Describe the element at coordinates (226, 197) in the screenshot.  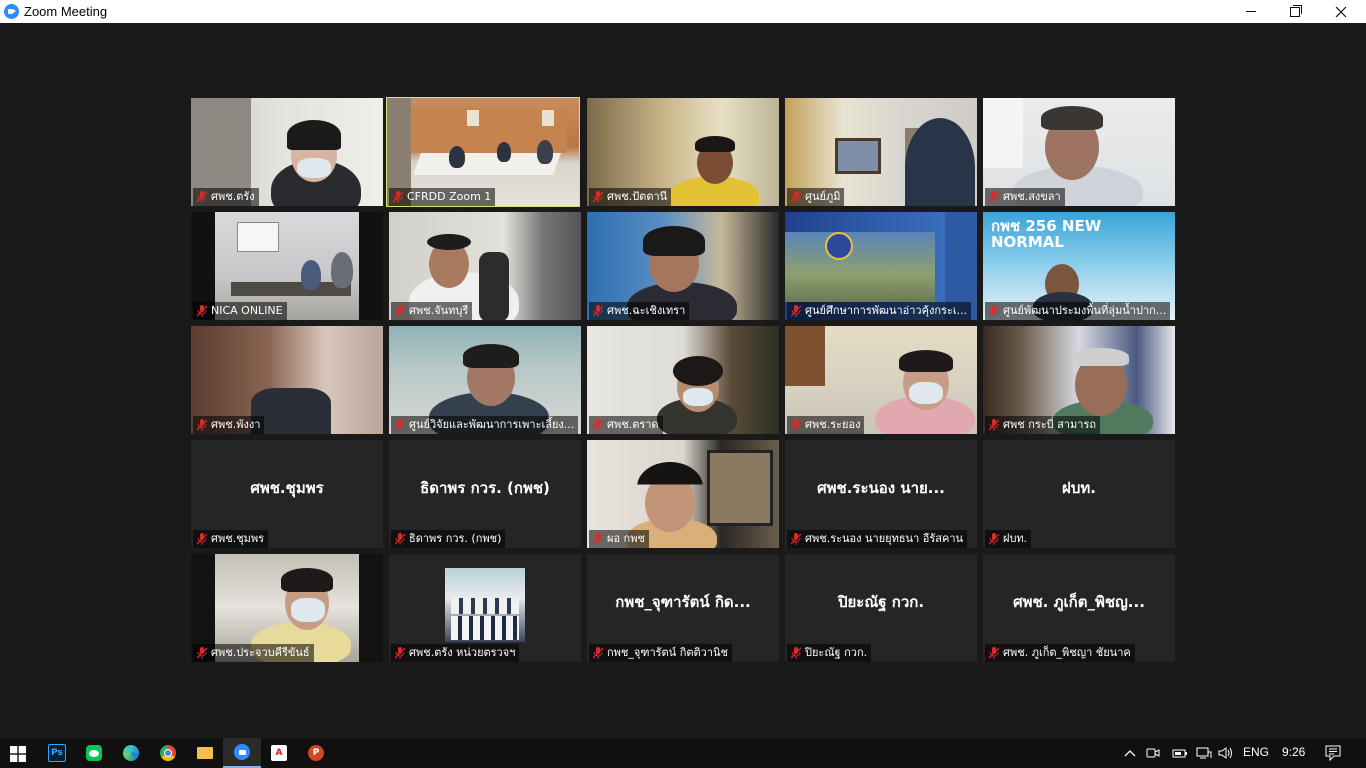
I see `participant-name: ศพช.ตรัง` at that location.